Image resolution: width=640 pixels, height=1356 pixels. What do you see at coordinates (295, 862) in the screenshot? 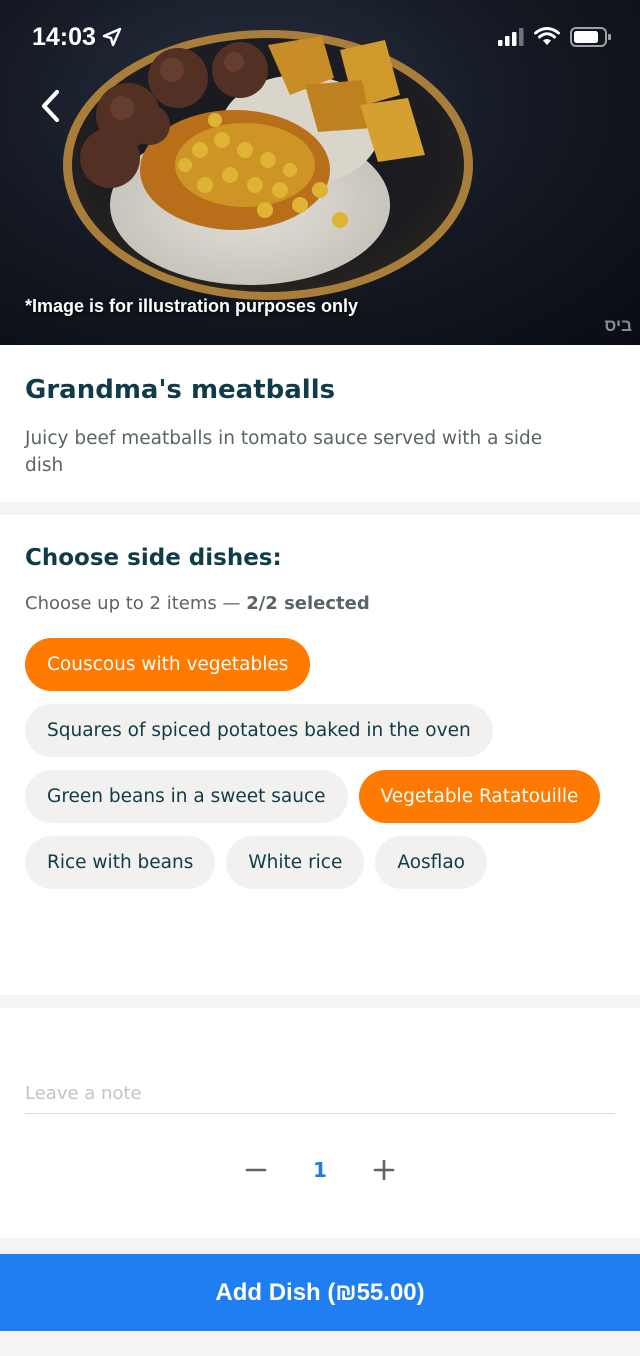
I see `side-dish-chip: White rice` at bounding box center [295, 862].